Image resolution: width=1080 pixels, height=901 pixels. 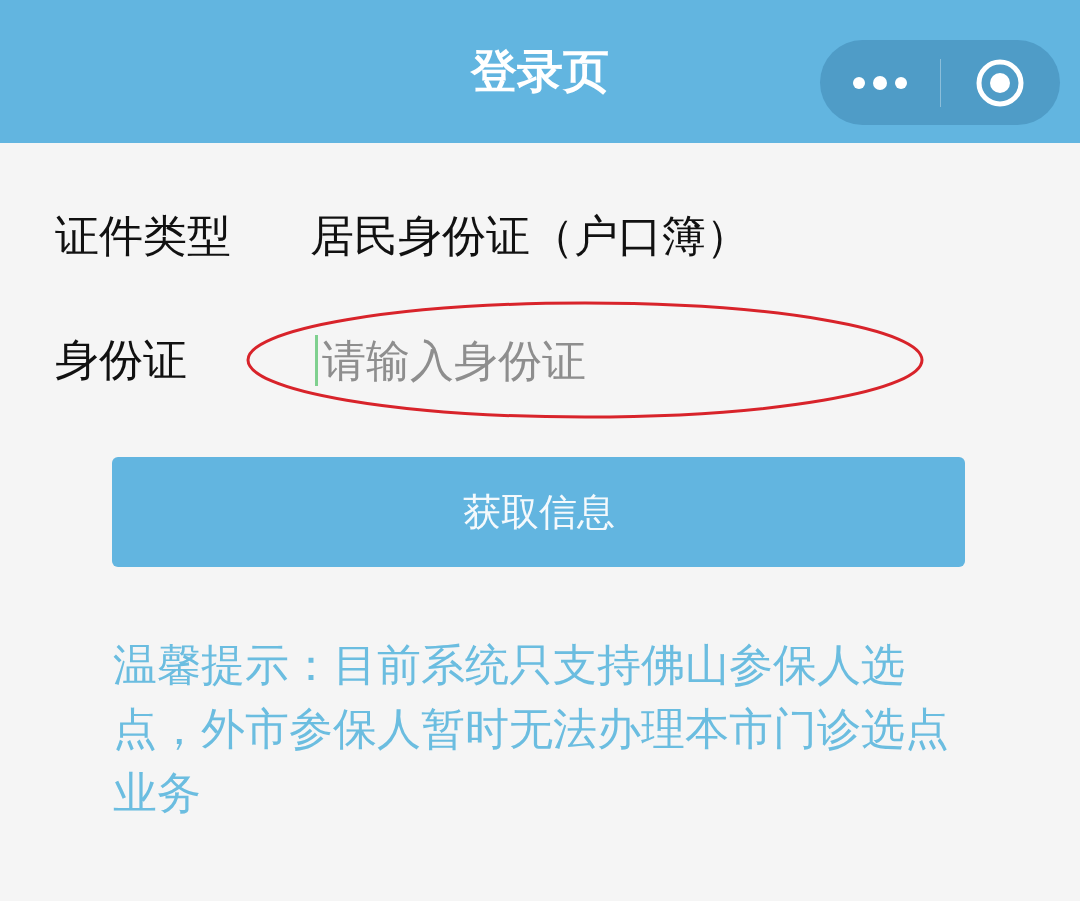 What do you see at coordinates (530, 235) in the screenshot?
I see `field-value: 居民身份证（户口簿）` at bounding box center [530, 235].